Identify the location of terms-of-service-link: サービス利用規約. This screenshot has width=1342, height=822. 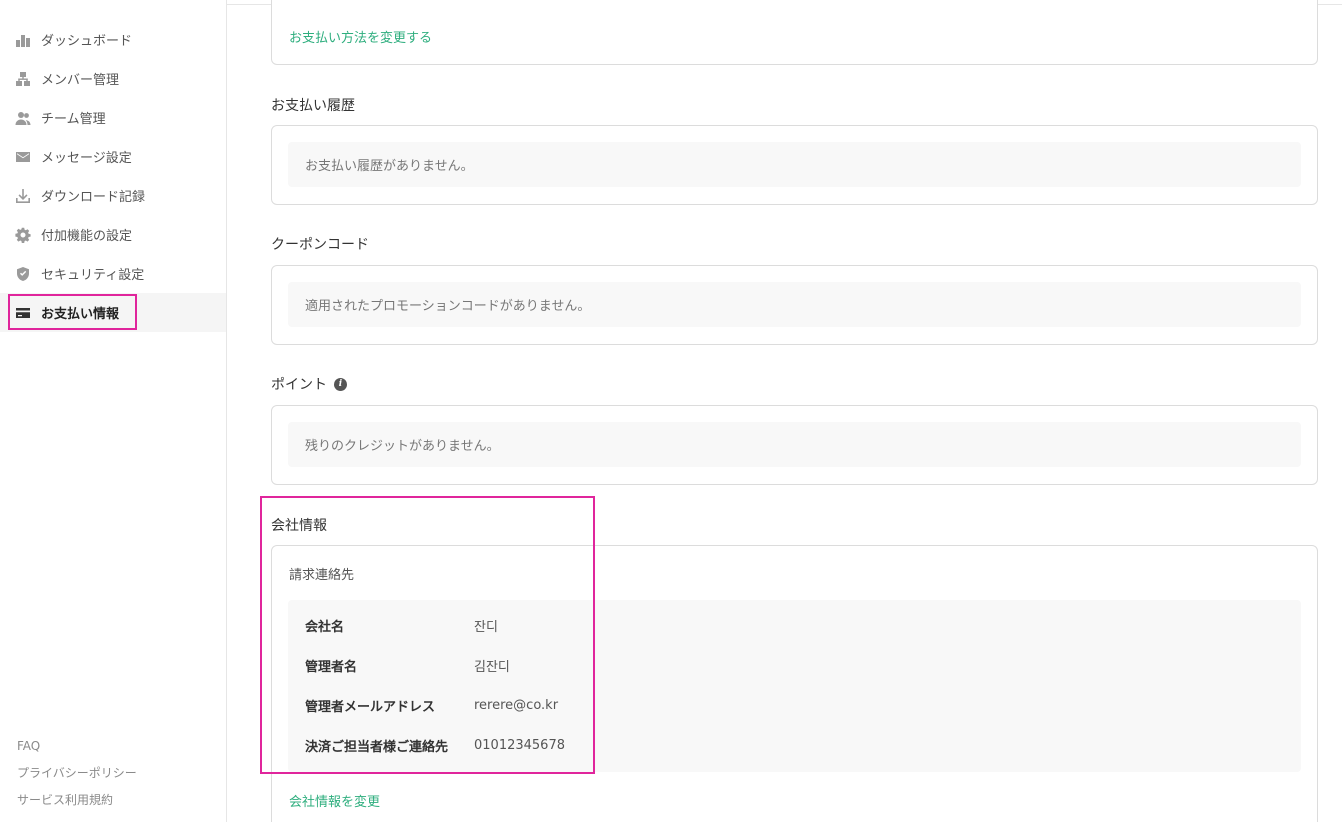
(77, 804).